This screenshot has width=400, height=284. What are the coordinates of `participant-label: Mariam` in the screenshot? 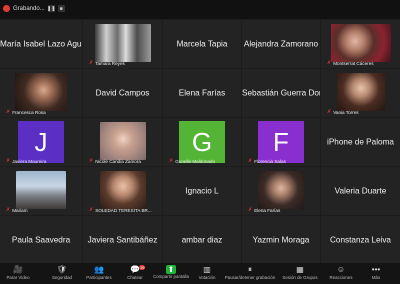 It's located at (20, 210).